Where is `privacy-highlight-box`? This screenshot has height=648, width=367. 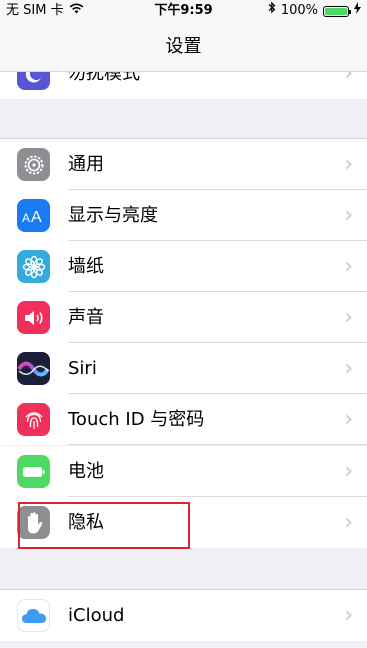
privacy-highlight-box is located at coordinates (104, 525).